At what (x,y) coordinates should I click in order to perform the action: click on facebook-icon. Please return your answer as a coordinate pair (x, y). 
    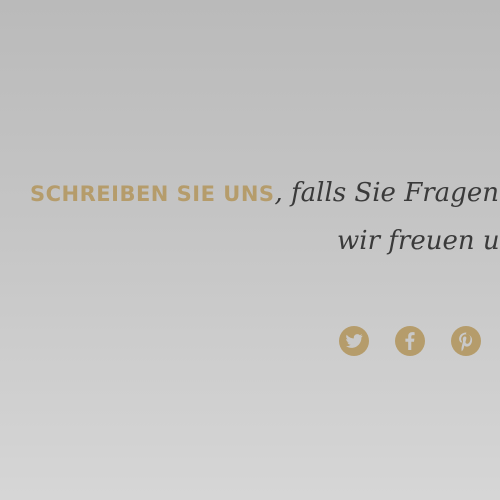
    Looking at the image, I should click on (410, 341).